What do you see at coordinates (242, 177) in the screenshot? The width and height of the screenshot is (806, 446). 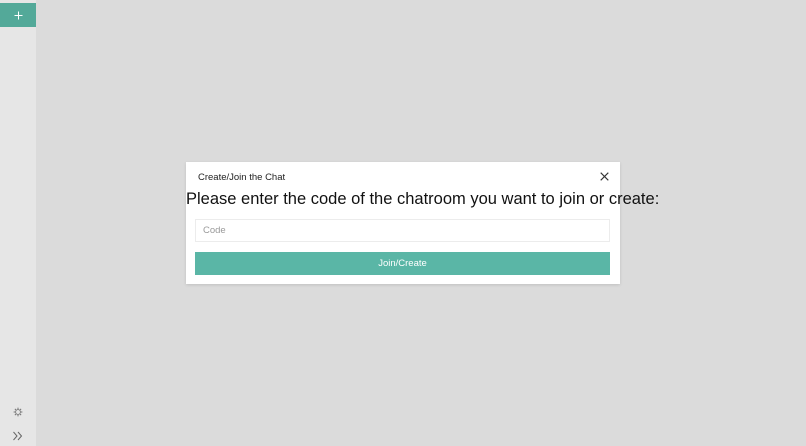 I see `dialog-title: Create/Join the Chat` at bounding box center [242, 177].